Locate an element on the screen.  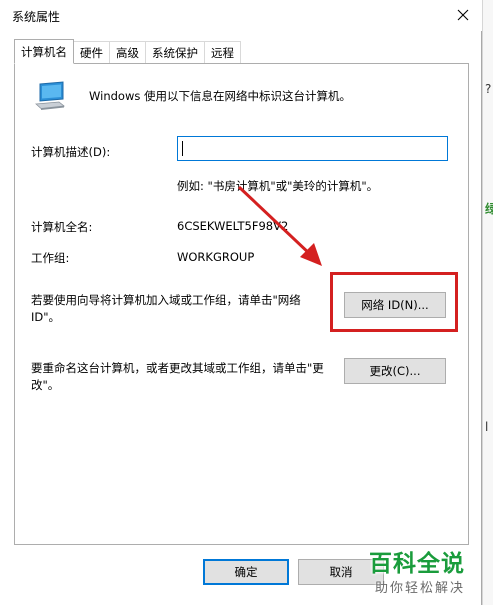
tab-remote: 远程 is located at coordinates (223, 52).